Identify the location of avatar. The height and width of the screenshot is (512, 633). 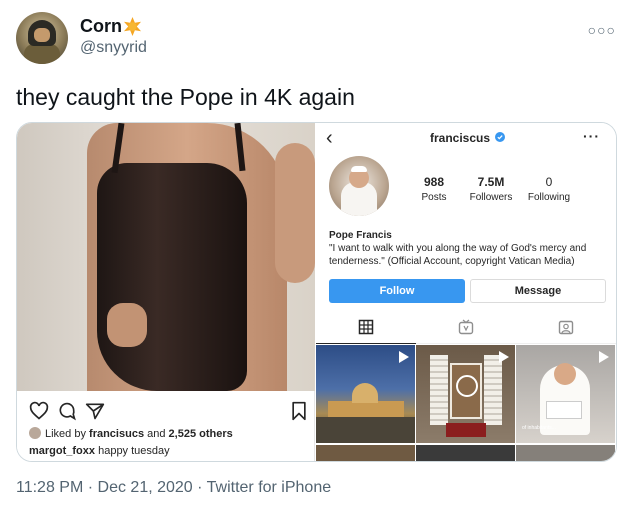
(42, 38).